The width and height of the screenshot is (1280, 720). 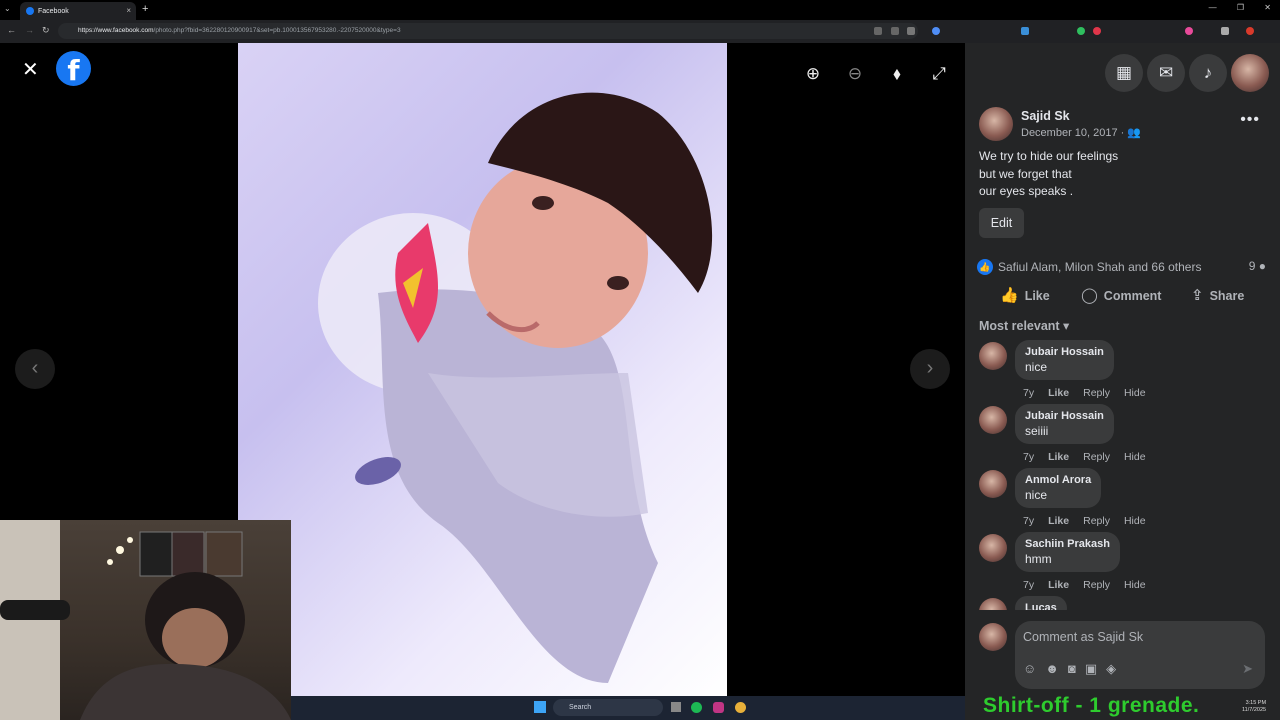 I want to click on more-options-icon: •••, so click(x=1250, y=120).